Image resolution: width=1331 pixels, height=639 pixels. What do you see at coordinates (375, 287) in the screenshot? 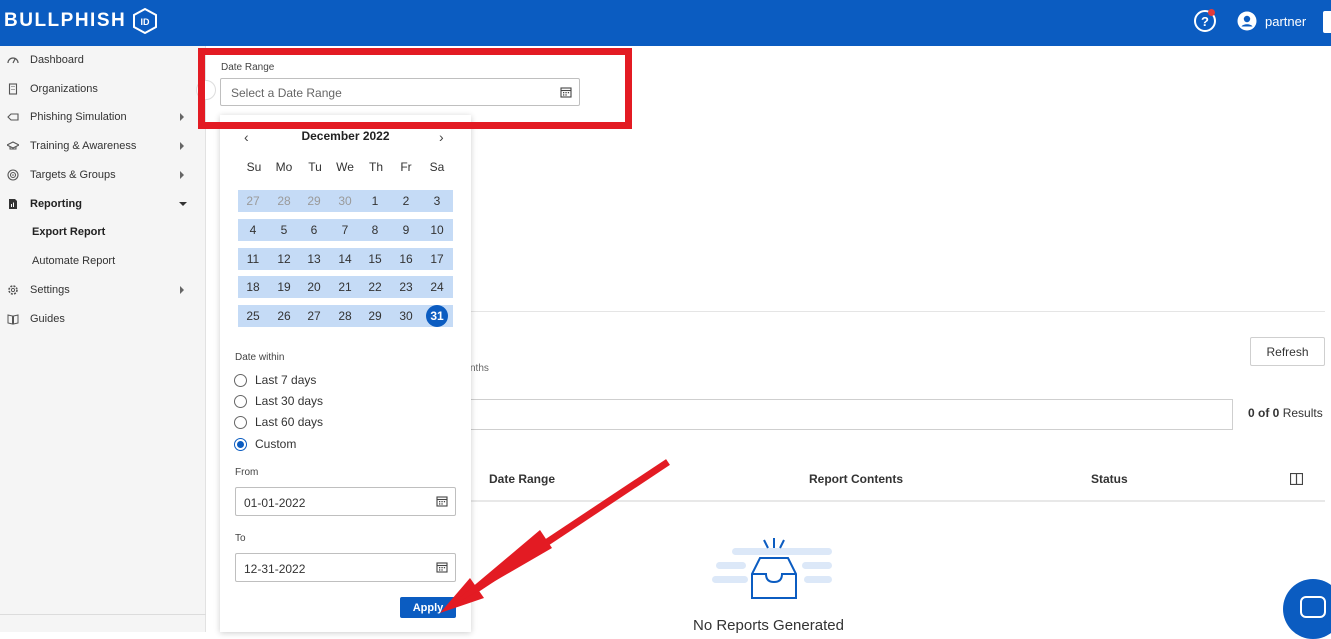
I see `calendar-day: 22` at bounding box center [375, 287].